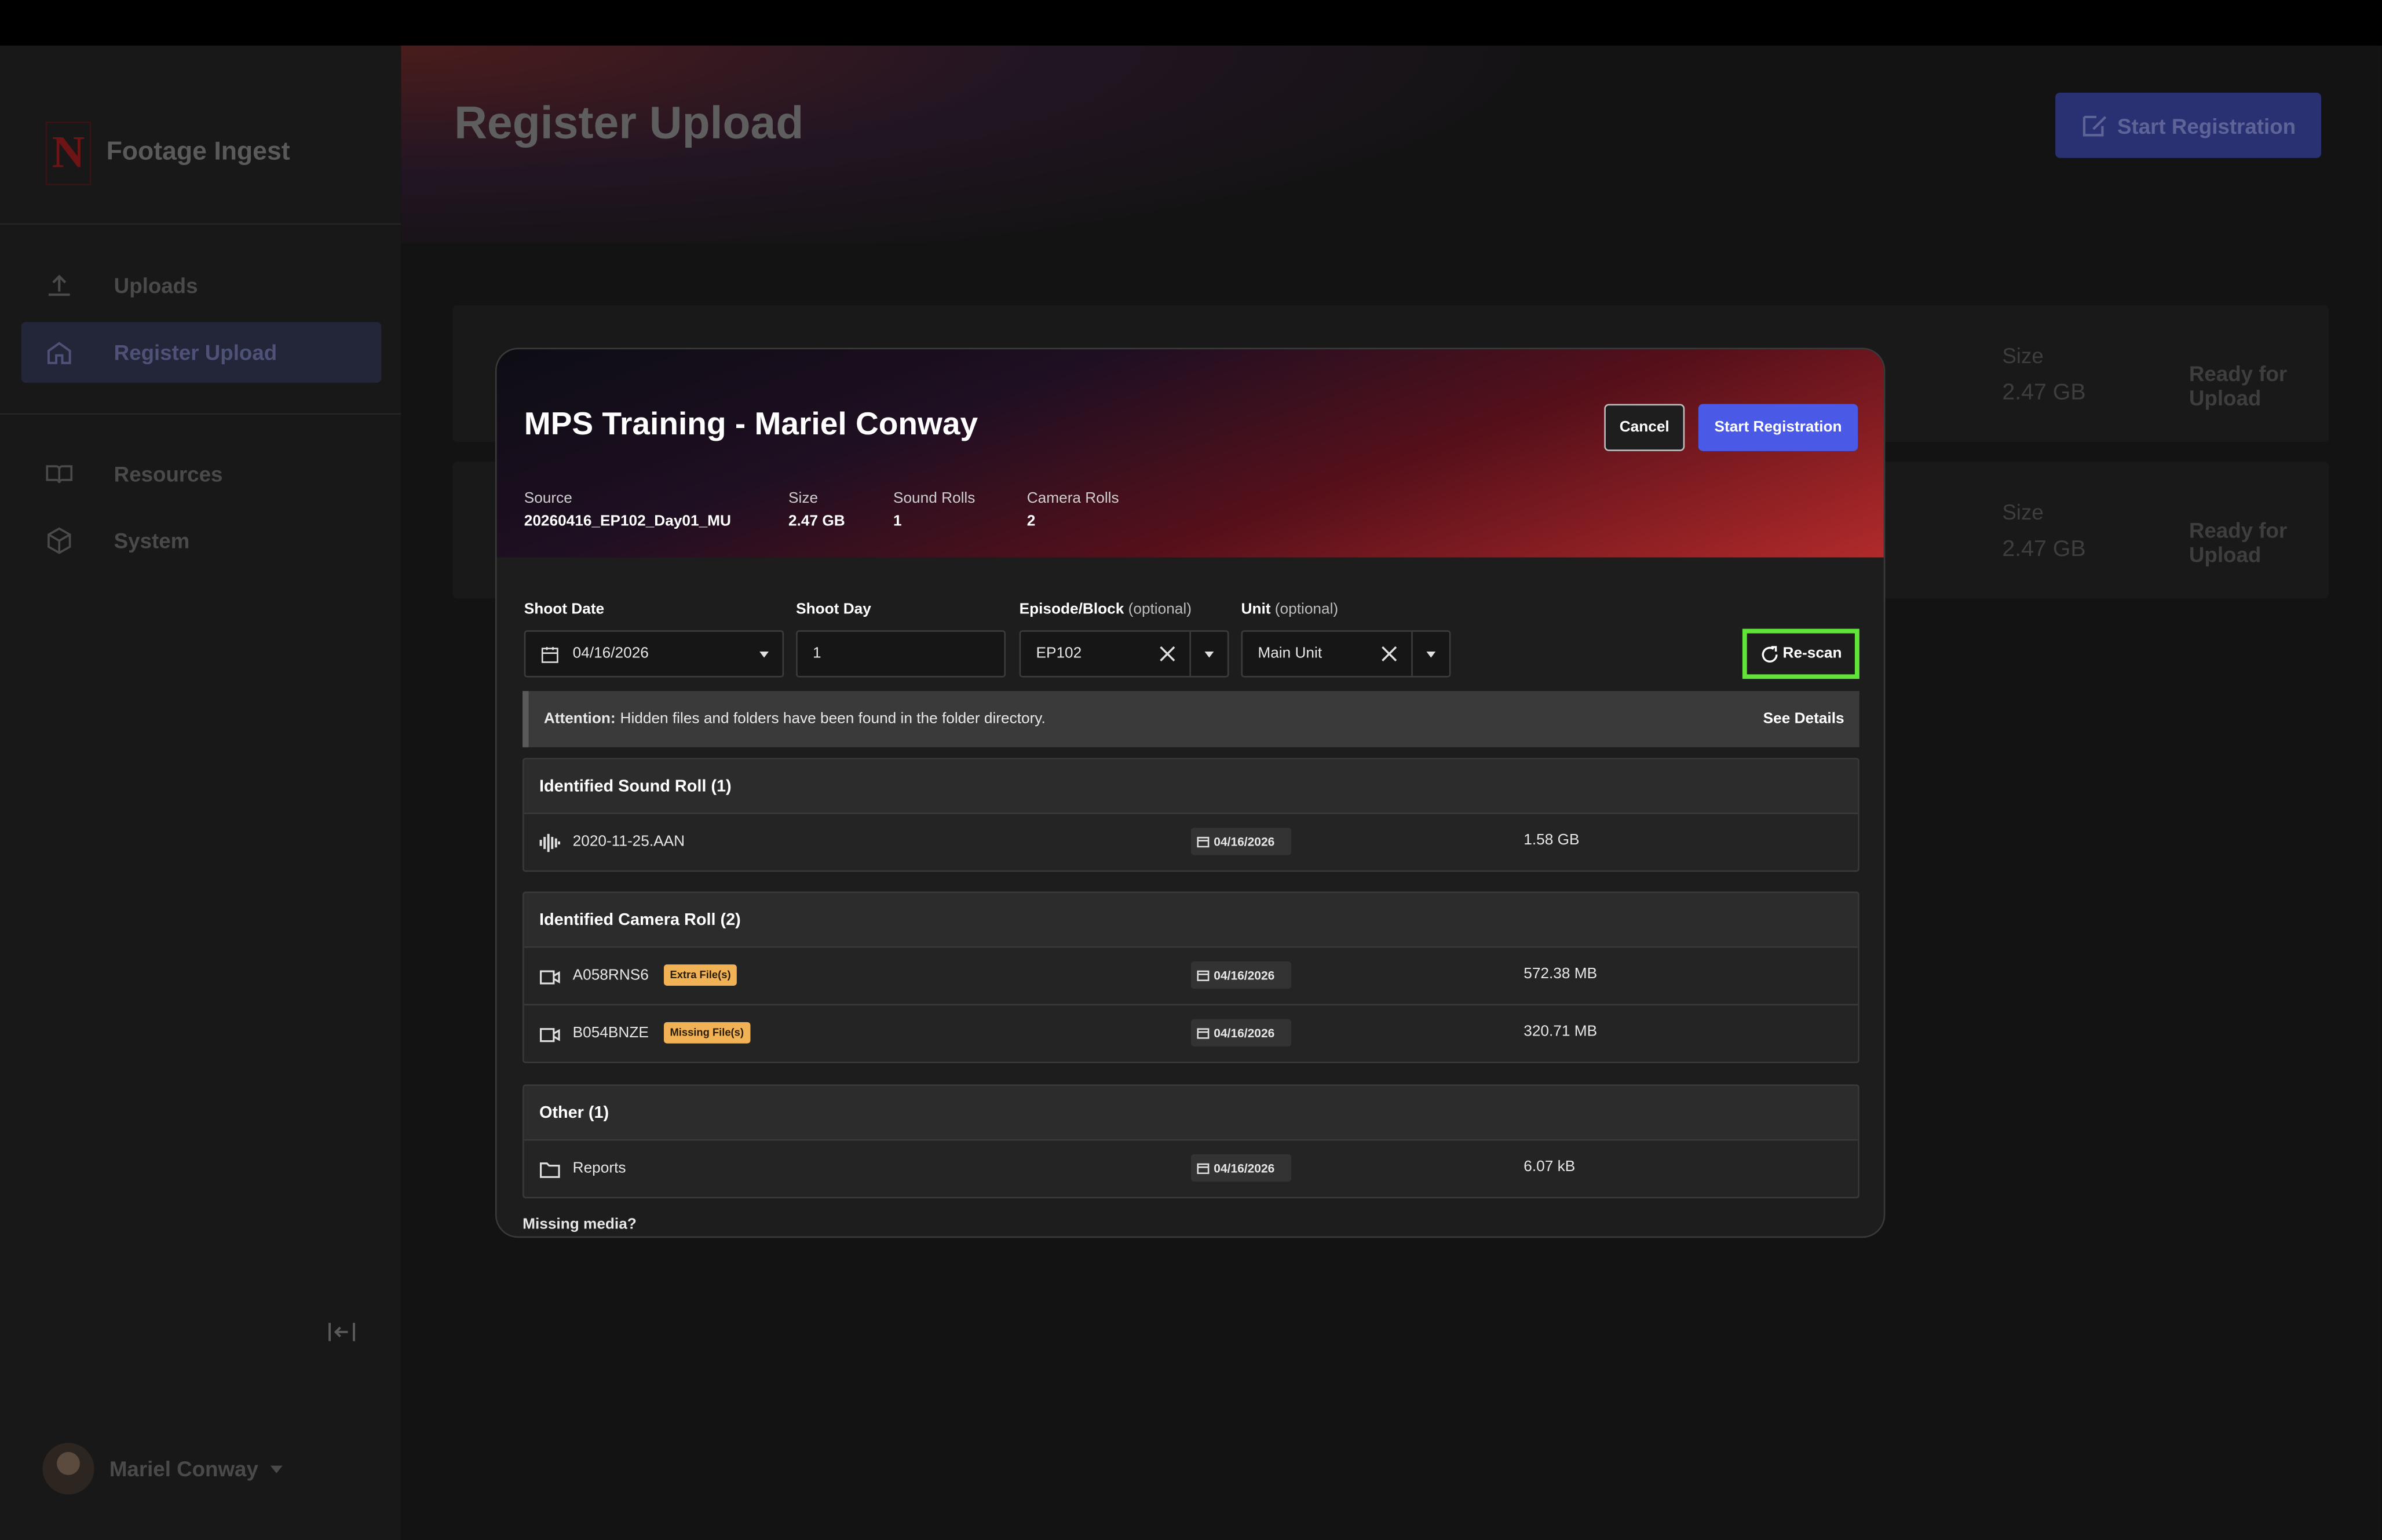 Image resolution: width=2382 pixels, height=1540 pixels. What do you see at coordinates (156, 285) in the screenshot?
I see `sidebar-item-label: Uploads` at bounding box center [156, 285].